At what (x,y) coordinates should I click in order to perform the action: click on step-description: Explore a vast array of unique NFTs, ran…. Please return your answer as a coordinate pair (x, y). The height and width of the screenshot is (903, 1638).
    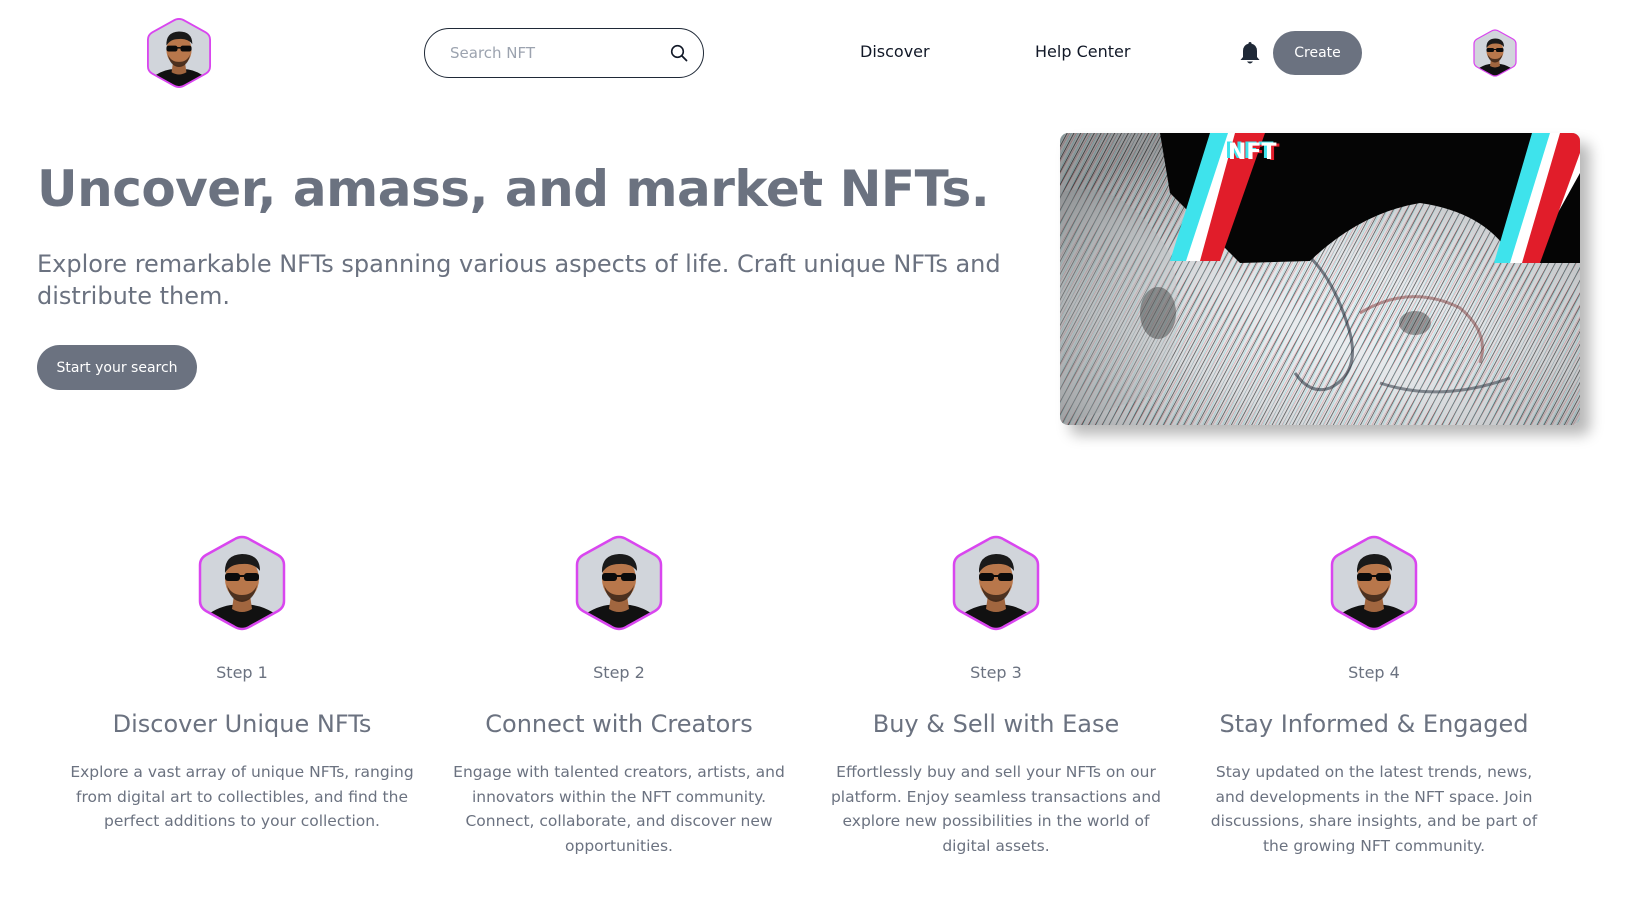
    Looking at the image, I should click on (242, 796).